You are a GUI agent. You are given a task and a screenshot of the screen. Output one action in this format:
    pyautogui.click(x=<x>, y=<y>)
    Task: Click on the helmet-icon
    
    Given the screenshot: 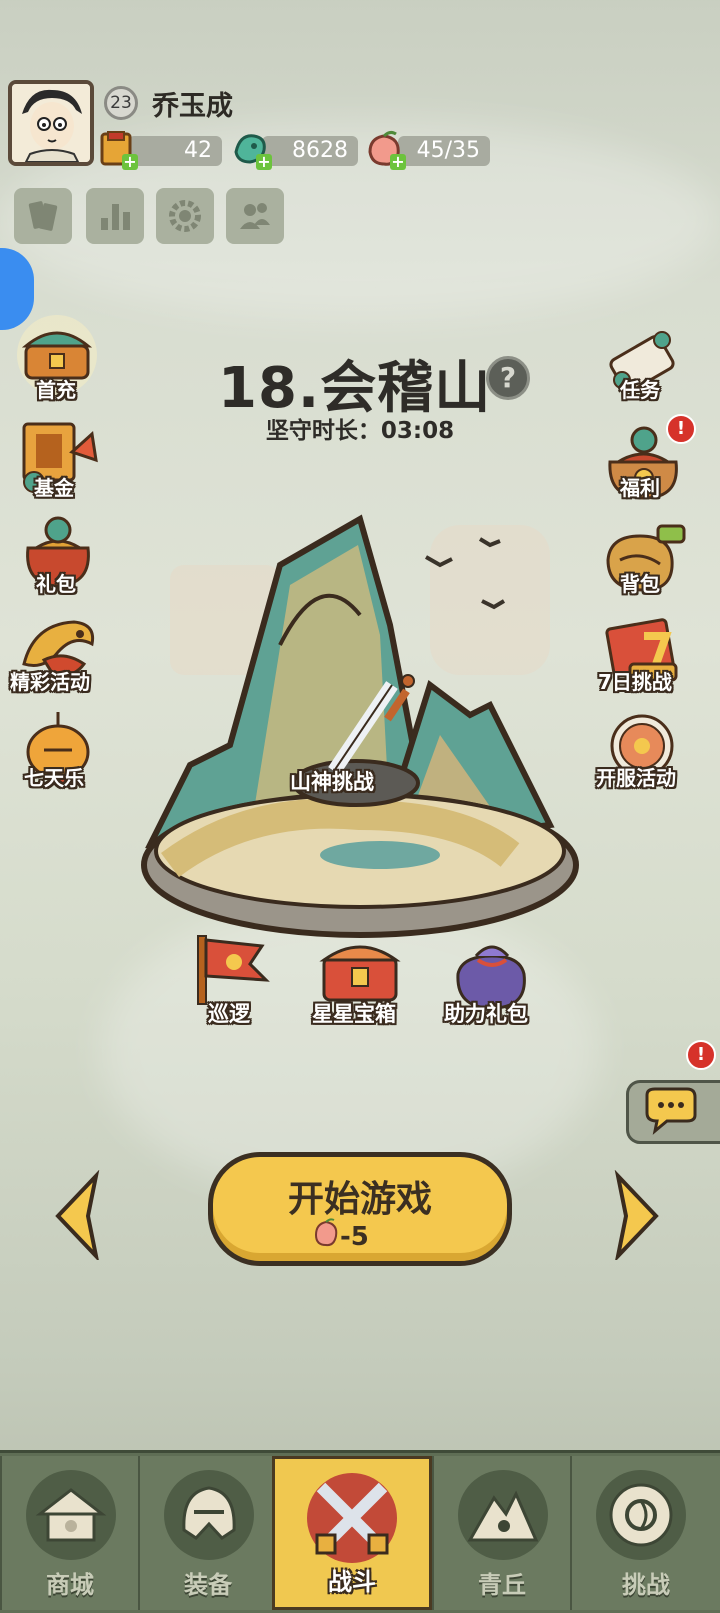 What is the action you would take?
    pyautogui.click(x=209, y=1515)
    